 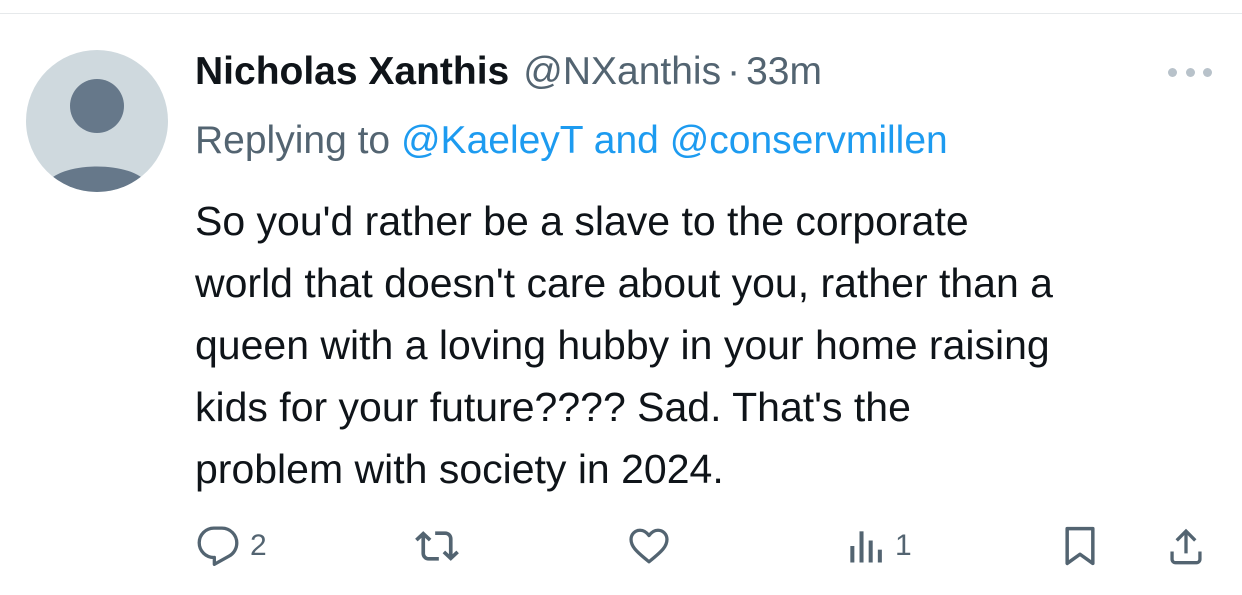 I want to click on like-button, so click(x=649, y=546).